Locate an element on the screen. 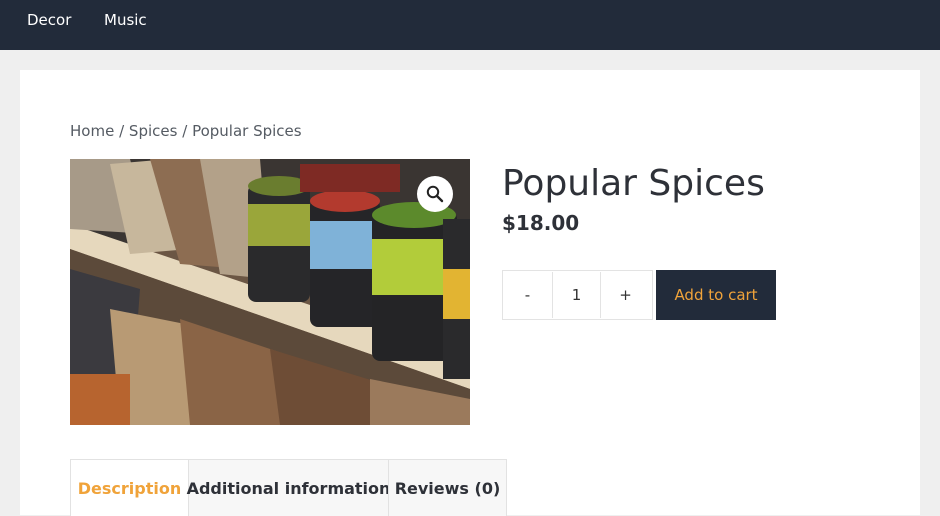  breadcrumb-home-link: Home is located at coordinates (92, 131).